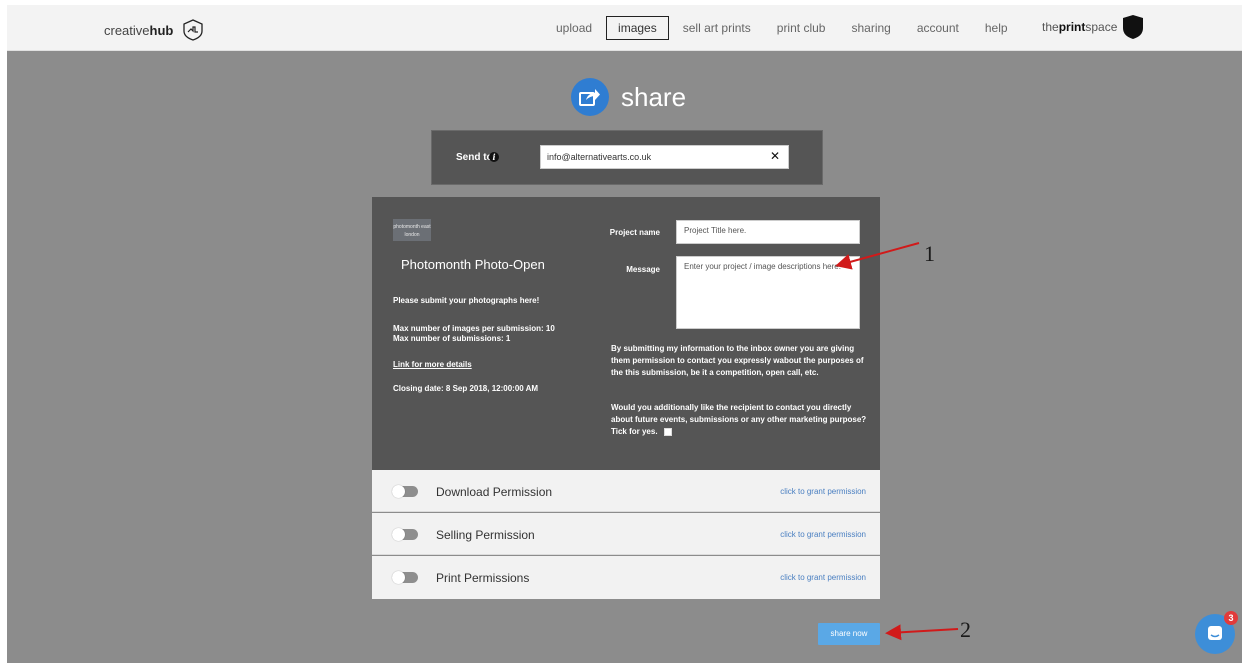 This screenshot has height=663, width=1248. I want to click on nav-images: images, so click(637, 28).